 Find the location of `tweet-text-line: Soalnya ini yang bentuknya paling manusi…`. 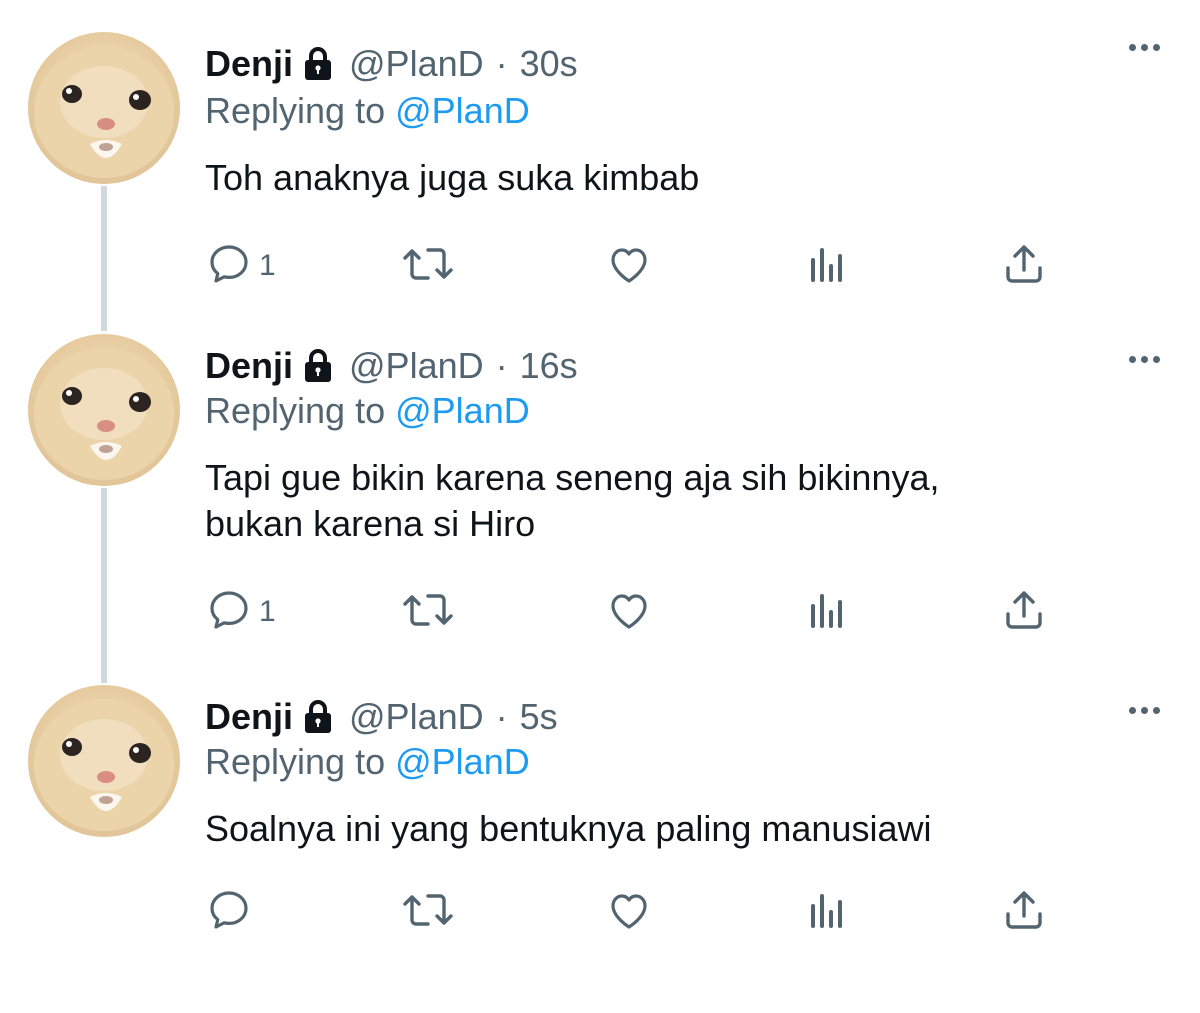

tweet-text-line: Soalnya ini yang bentuknya paling manusi… is located at coordinates (568, 828).